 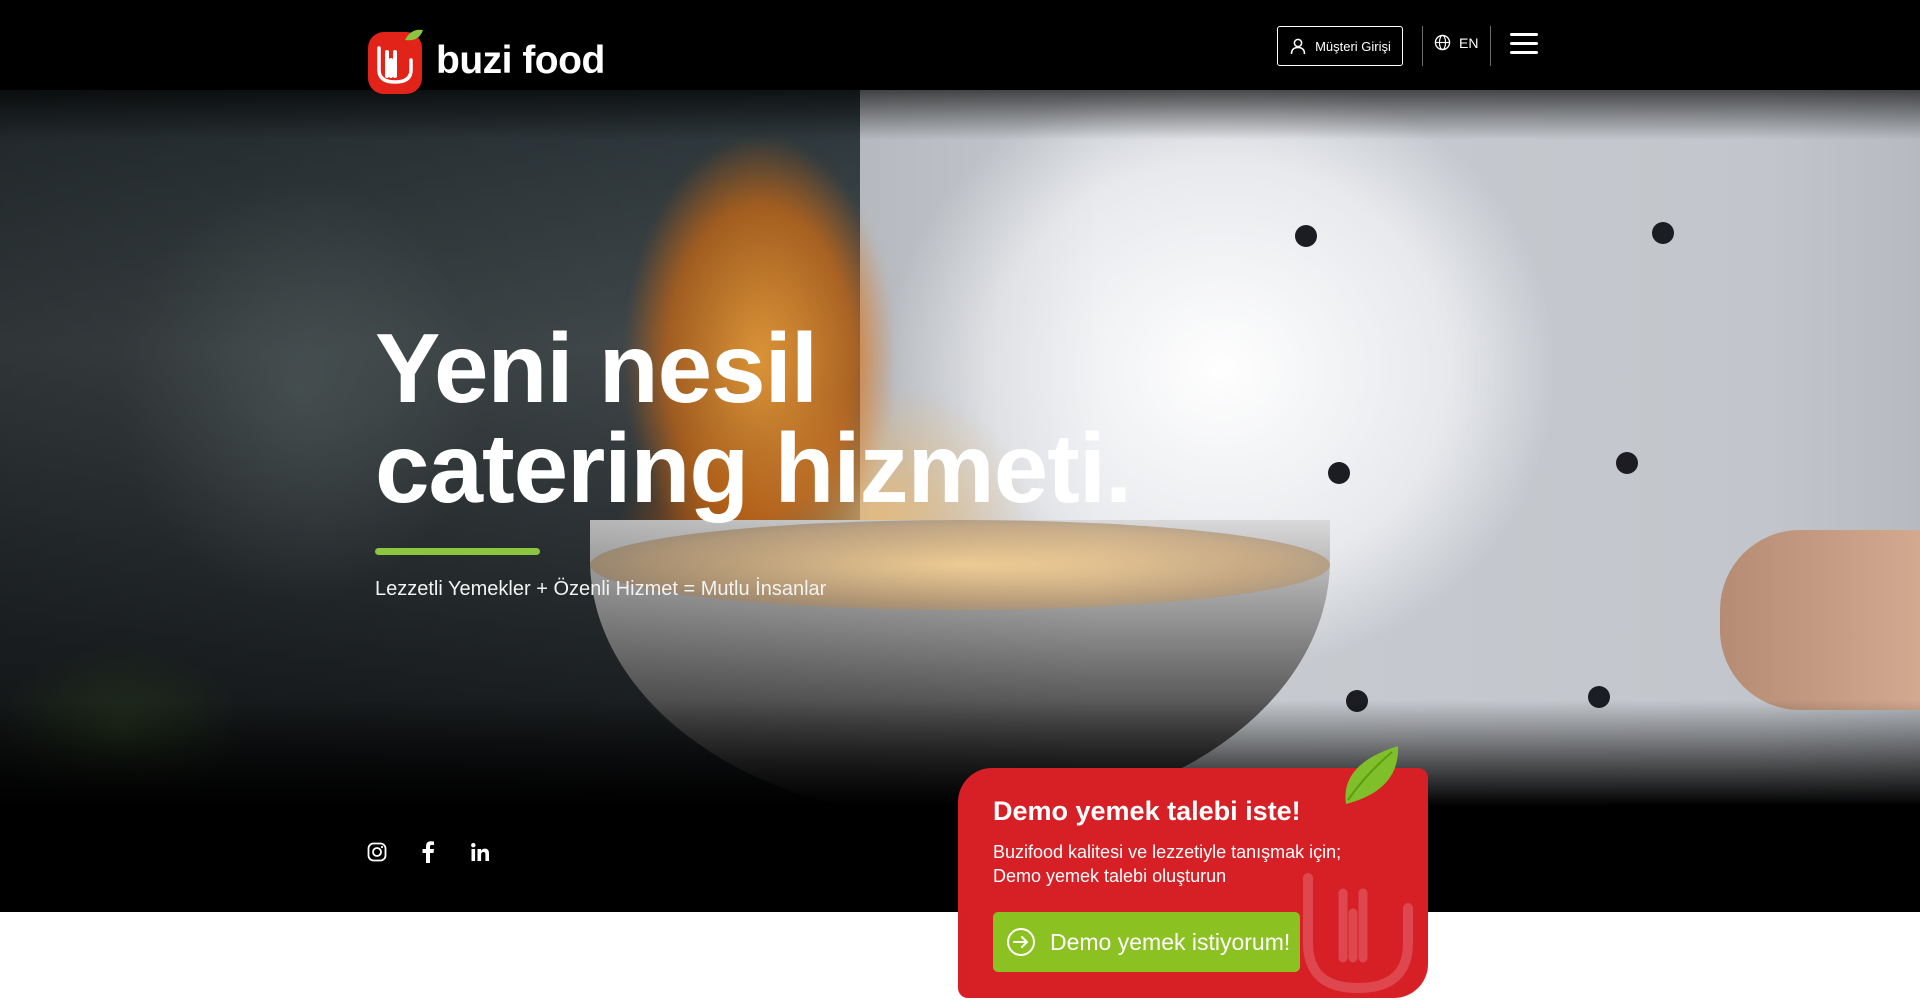 I want to click on demo-title: Demo yemek talebi iste!, so click(x=1147, y=811).